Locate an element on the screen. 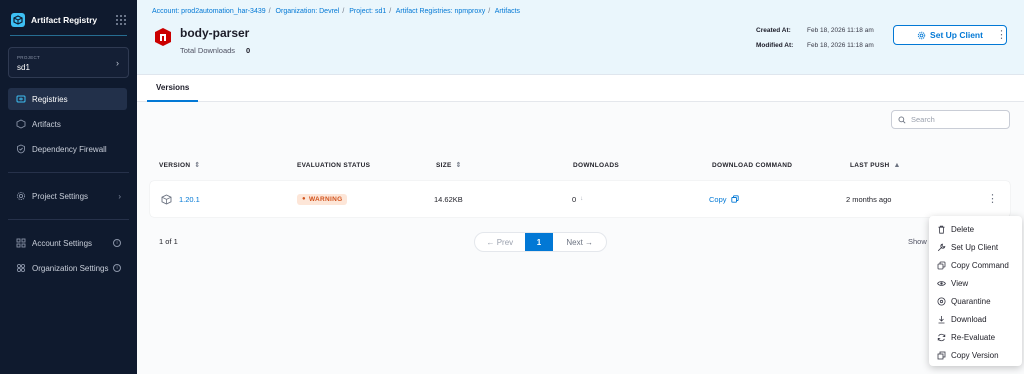 Image resolution: width=1024 pixels, height=374 pixels. menu-item-label: Copy Version is located at coordinates (975, 355).